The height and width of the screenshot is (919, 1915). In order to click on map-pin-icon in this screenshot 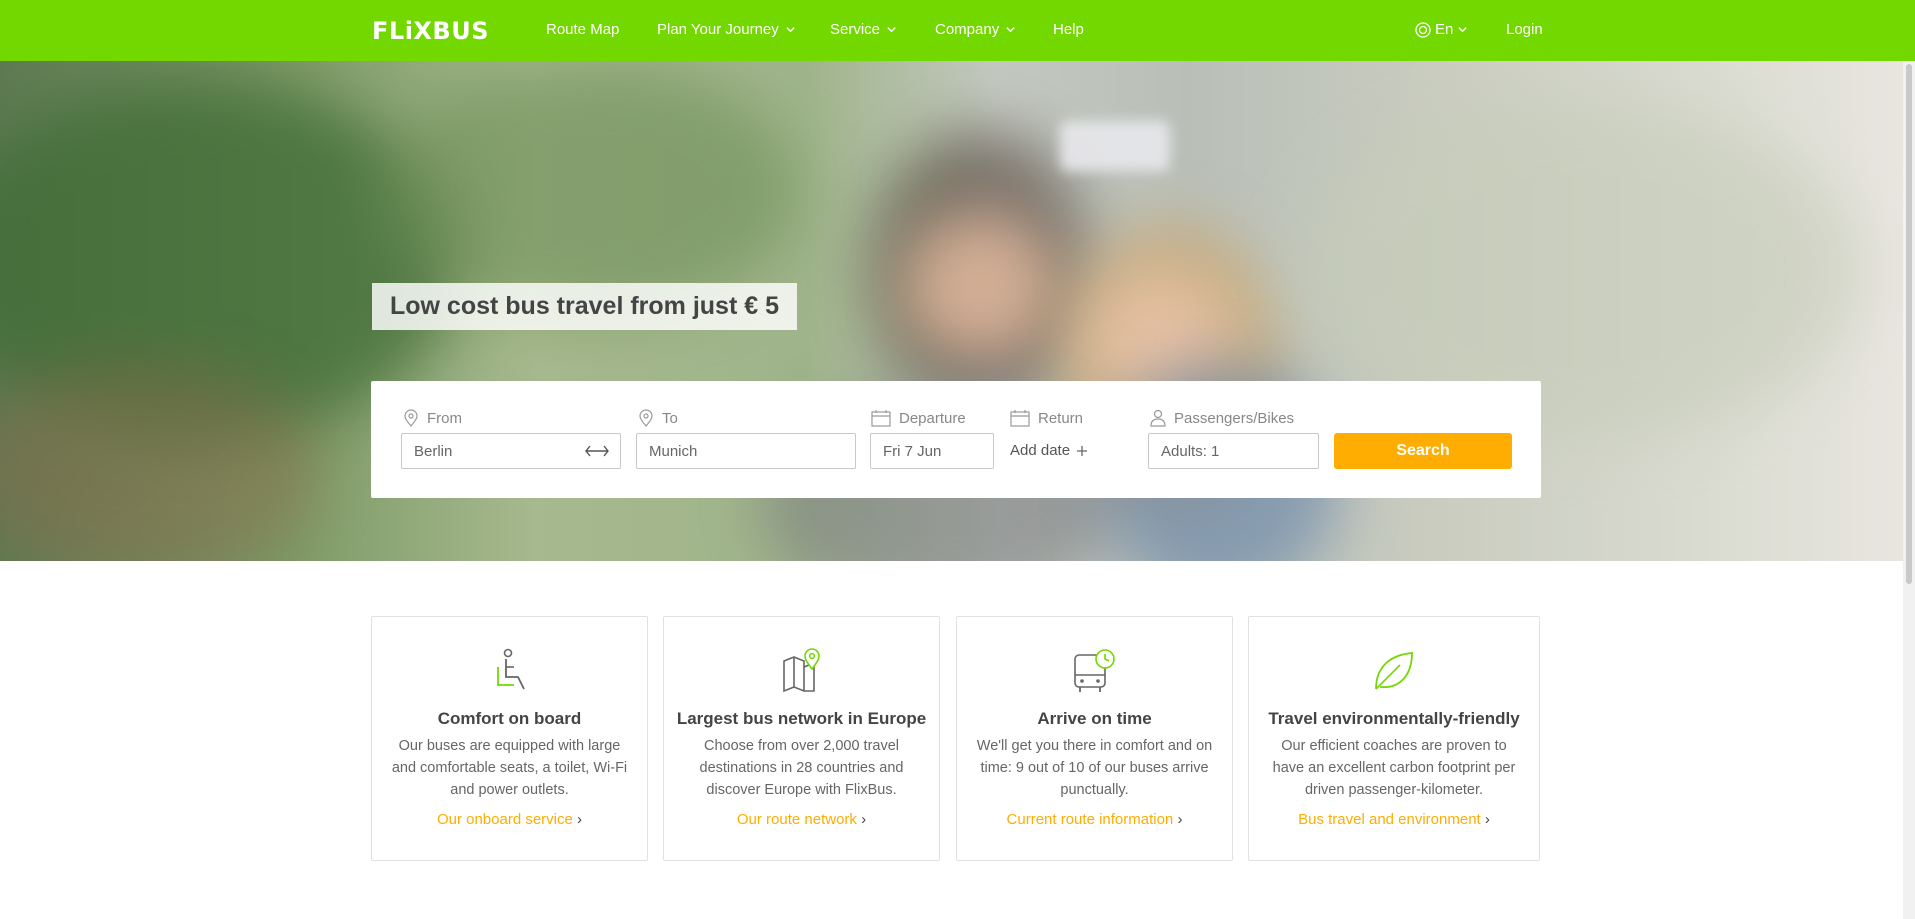, I will do `click(801, 670)`.